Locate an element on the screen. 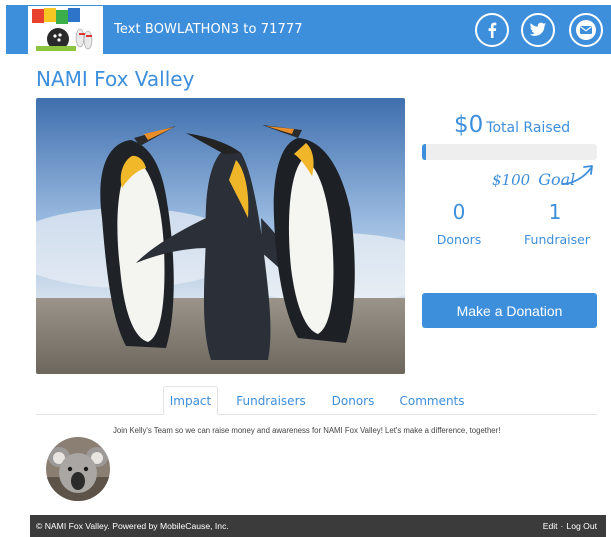 Image resolution: width=611 pixels, height=537 pixels. progress-fill is located at coordinates (424, 152).